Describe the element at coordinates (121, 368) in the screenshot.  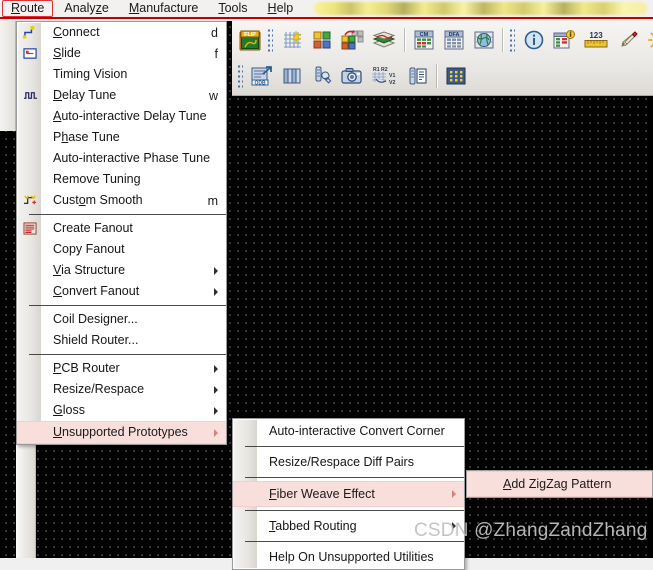
I see `menu-item-pcb-router: PCB Router` at that location.